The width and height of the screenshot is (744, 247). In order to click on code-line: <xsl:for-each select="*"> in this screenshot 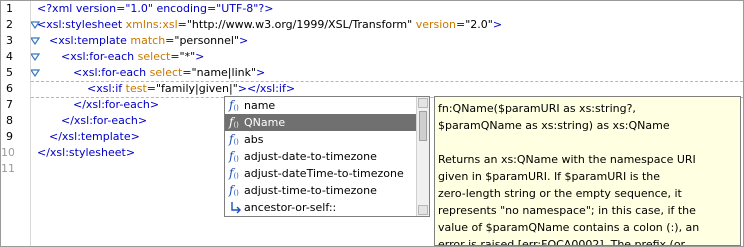, I will do `click(132, 57)`.